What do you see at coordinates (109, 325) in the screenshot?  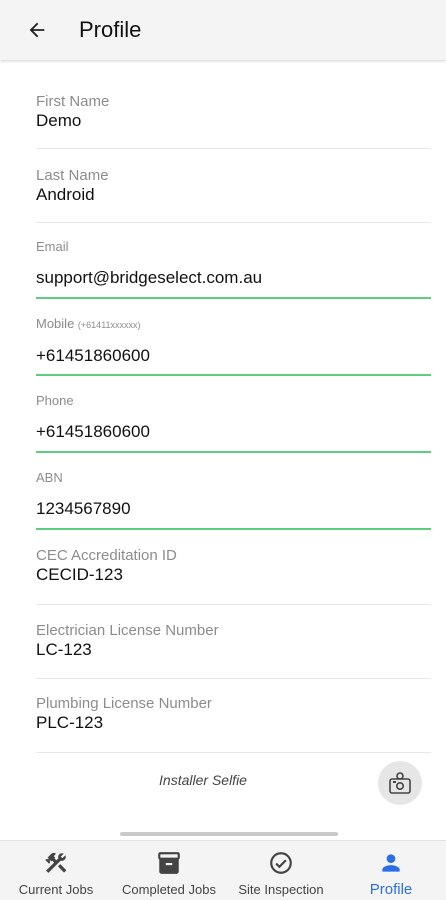 I see `mobile-format-hint: (+61411xxxxxx)` at bounding box center [109, 325].